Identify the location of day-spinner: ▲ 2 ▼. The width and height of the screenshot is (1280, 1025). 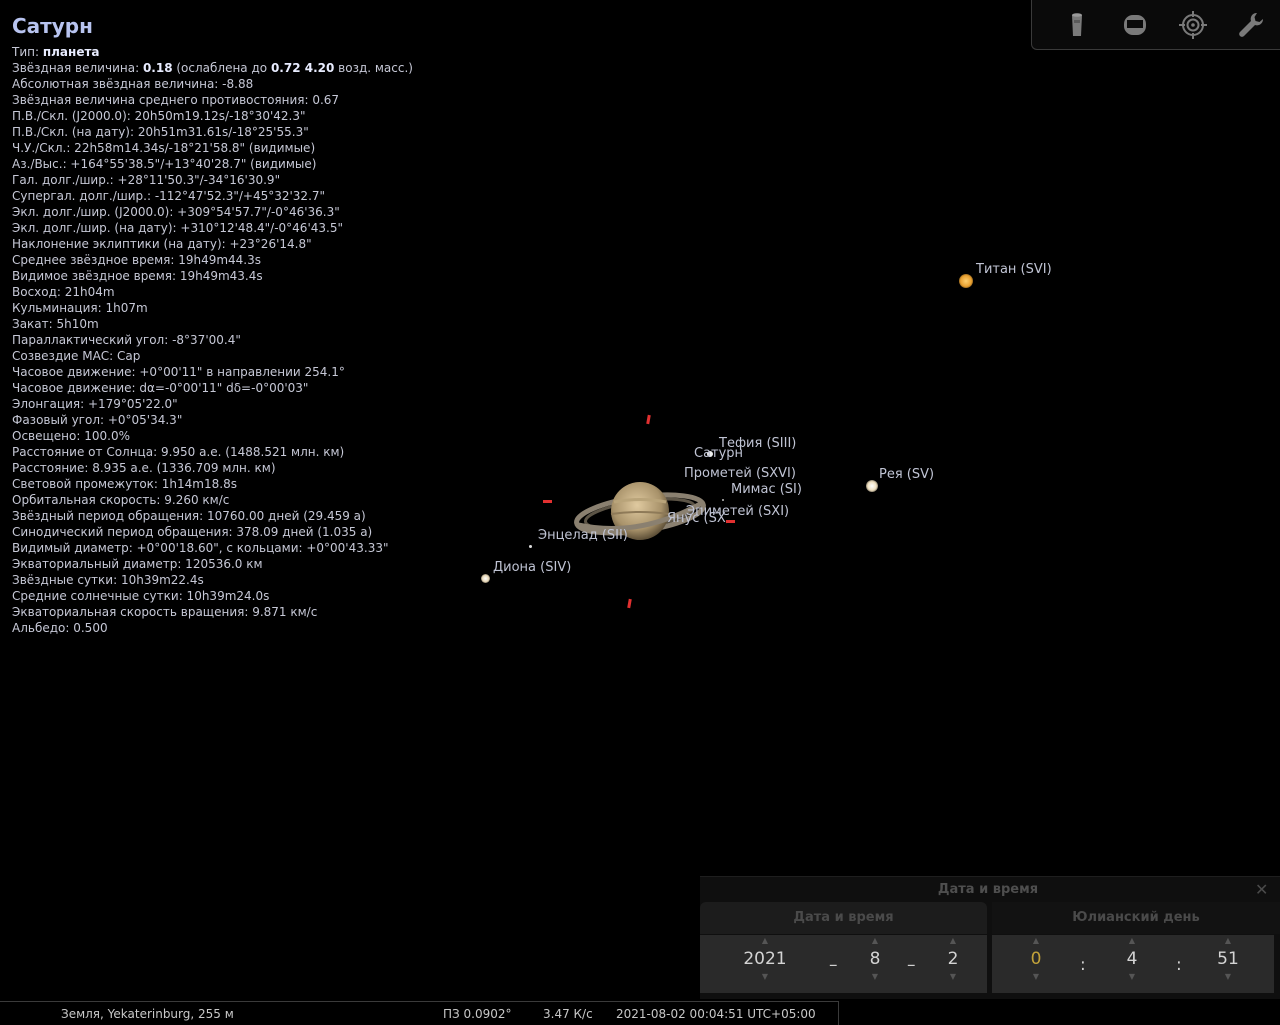
(953, 959).